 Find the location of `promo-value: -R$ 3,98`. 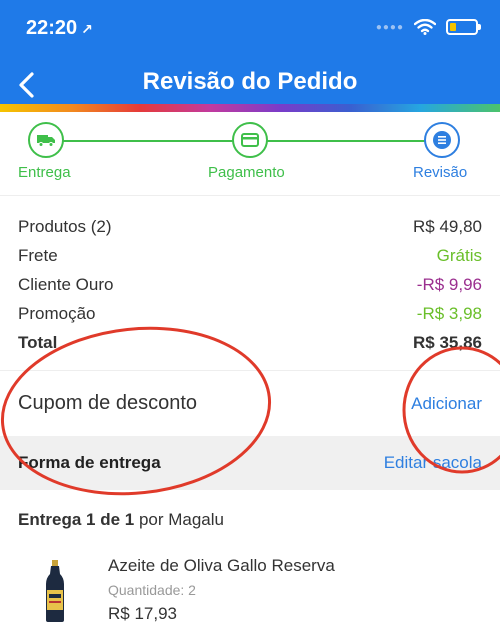

promo-value: -R$ 3,98 is located at coordinates (449, 313).